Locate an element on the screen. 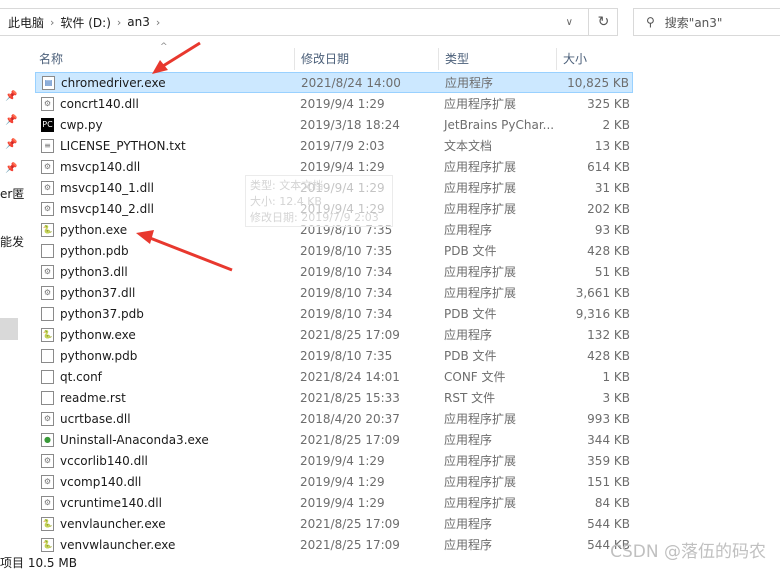 The width and height of the screenshot is (780, 571). file-size: 544 KB is located at coordinates (608, 523).